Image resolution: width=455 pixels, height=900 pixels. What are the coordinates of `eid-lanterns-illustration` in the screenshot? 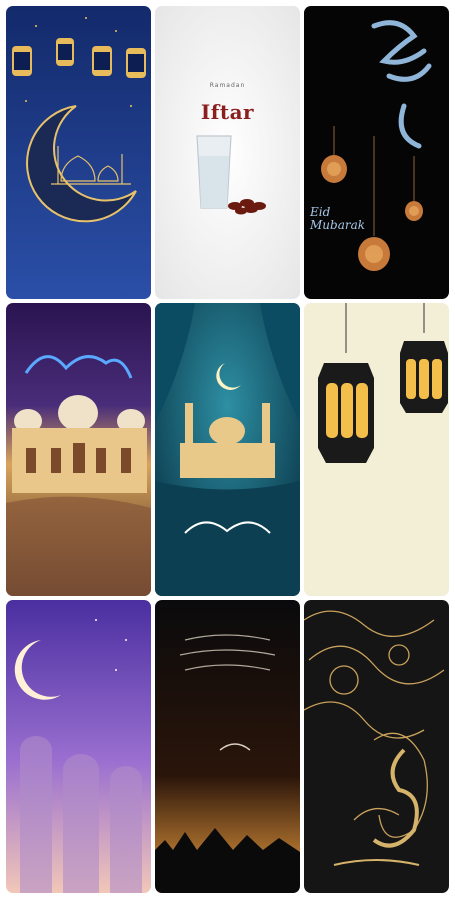 It's located at (376, 152).